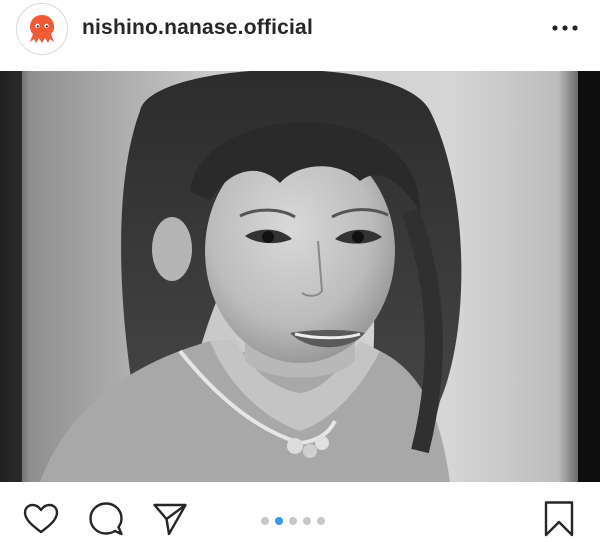 The height and width of the screenshot is (542, 600). Describe the element at coordinates (170, 519) in the screenshot. I see `send-icon` at that location.